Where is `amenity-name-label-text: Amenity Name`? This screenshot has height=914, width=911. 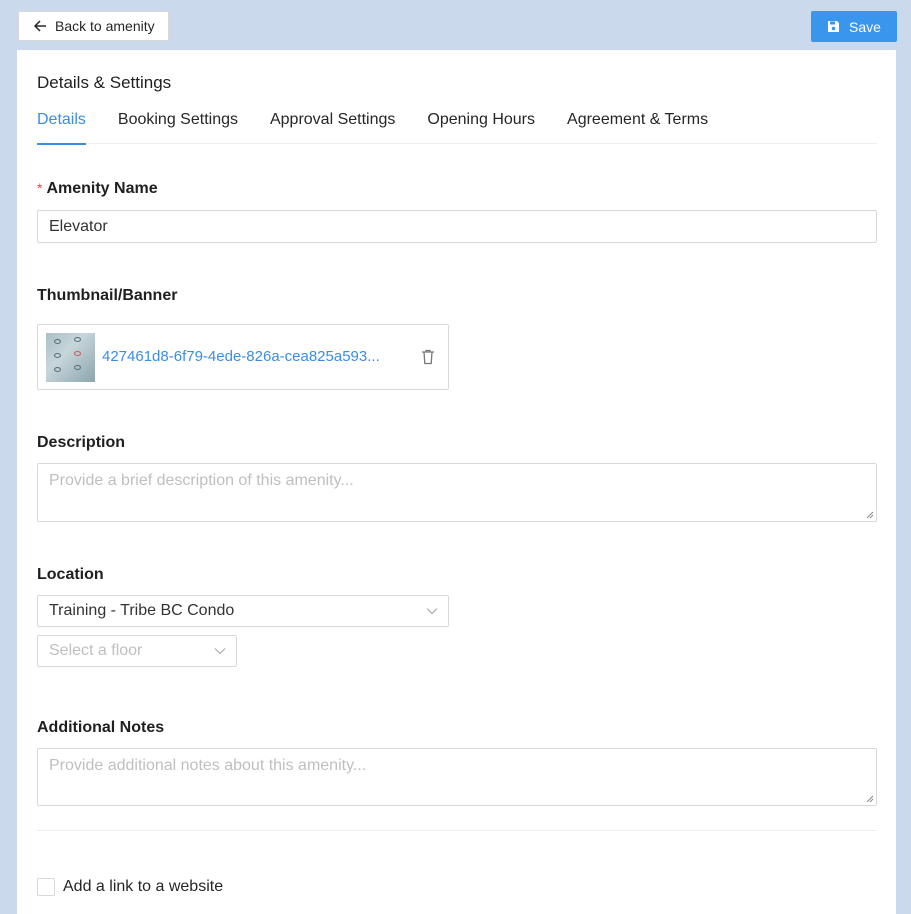 amenity-name-label-text: Amenity Name is located at coordinates (102, 188).